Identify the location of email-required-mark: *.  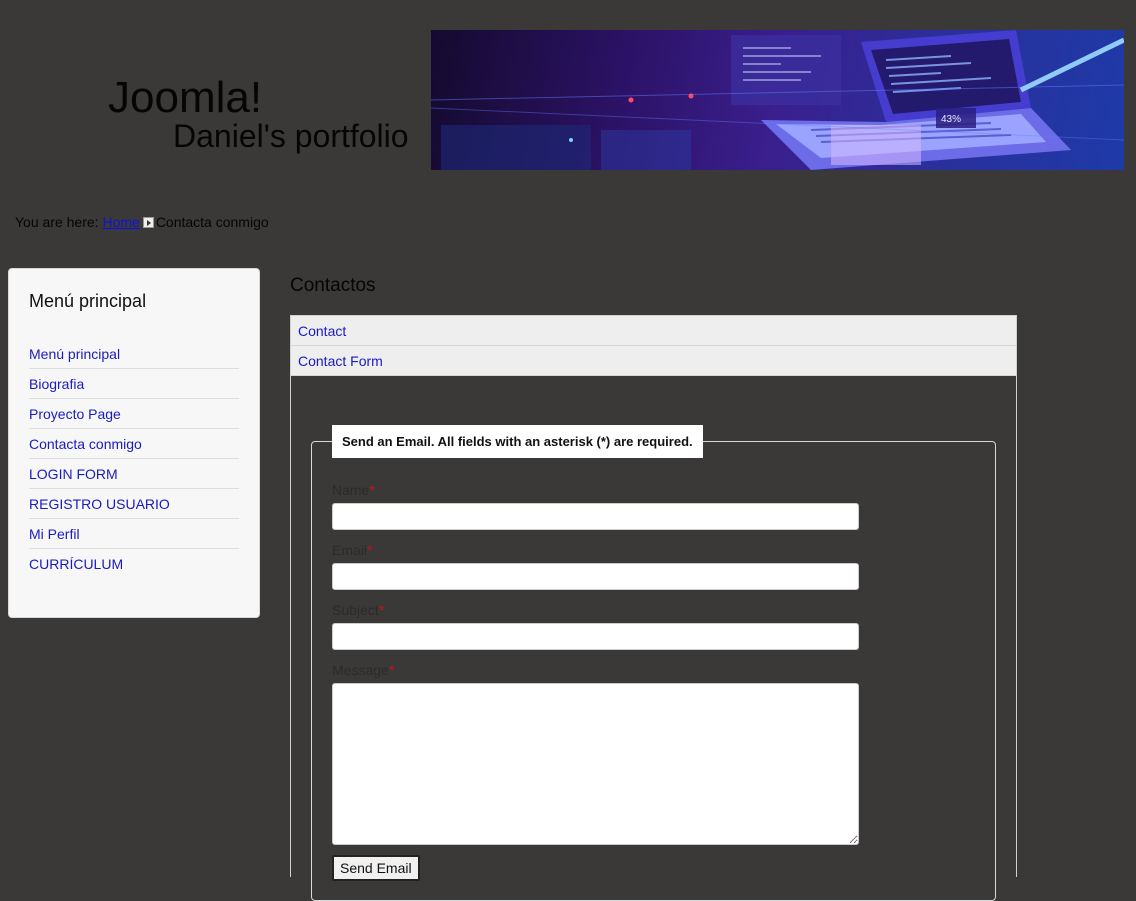
(370, 550).